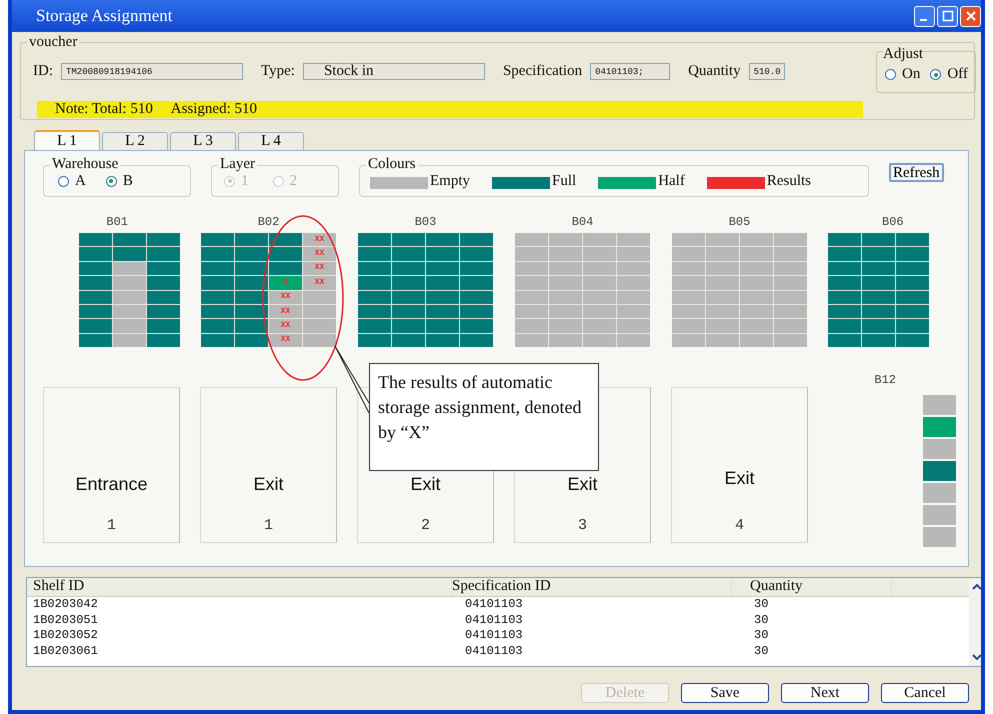  What do you see at coordinates (825, 693) in the screenshot?
I see `action-button: Next` at bounding box center [825, 693].